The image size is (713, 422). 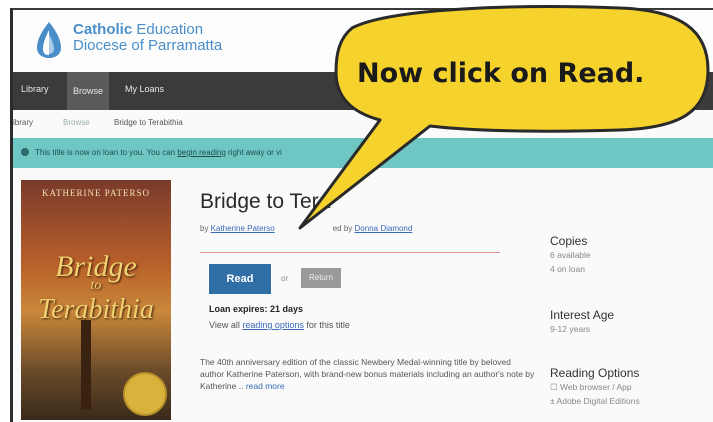 What do you see at coordinates (595, 373) in the screenshot?
I see `reading-options-heading: Reading Options` at bounding box center [595, 373].